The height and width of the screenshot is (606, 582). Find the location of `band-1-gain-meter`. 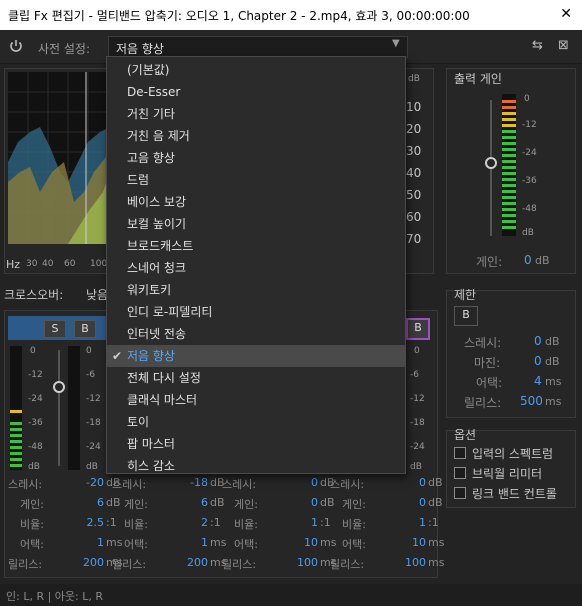

band-1-gain-meter is located at coordinates (74, 408).